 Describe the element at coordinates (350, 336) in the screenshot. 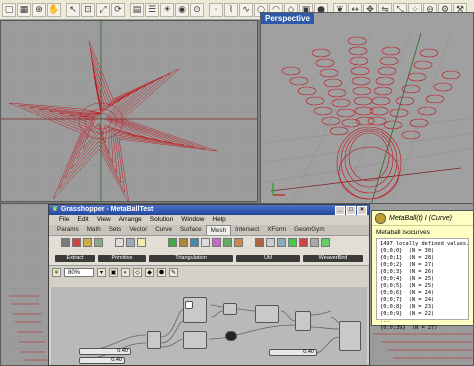

I see `metaball-component` at that location.